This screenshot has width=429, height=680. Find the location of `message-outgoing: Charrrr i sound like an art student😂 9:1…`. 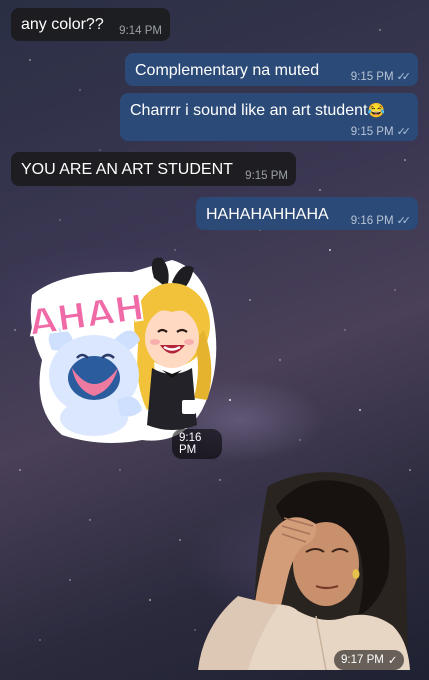

message-outgoing: Charrrr i sound like an art student😂 9:1… is located at coordinates (269, 117).